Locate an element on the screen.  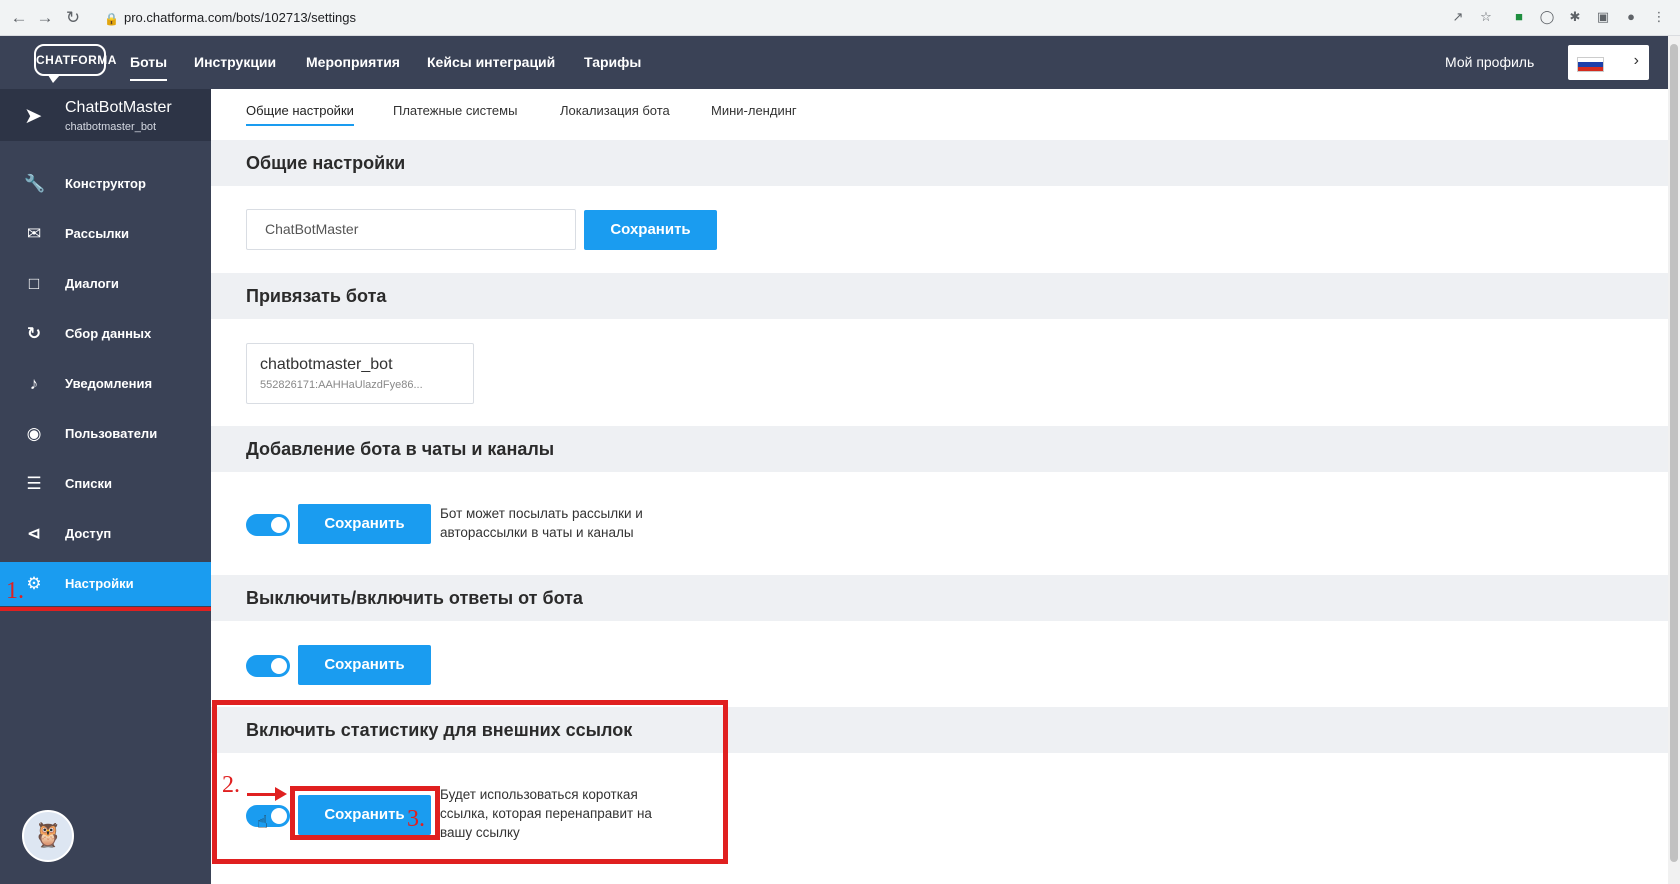
my-profile-link: Мой профиль is located at coordinates (1489, 62).